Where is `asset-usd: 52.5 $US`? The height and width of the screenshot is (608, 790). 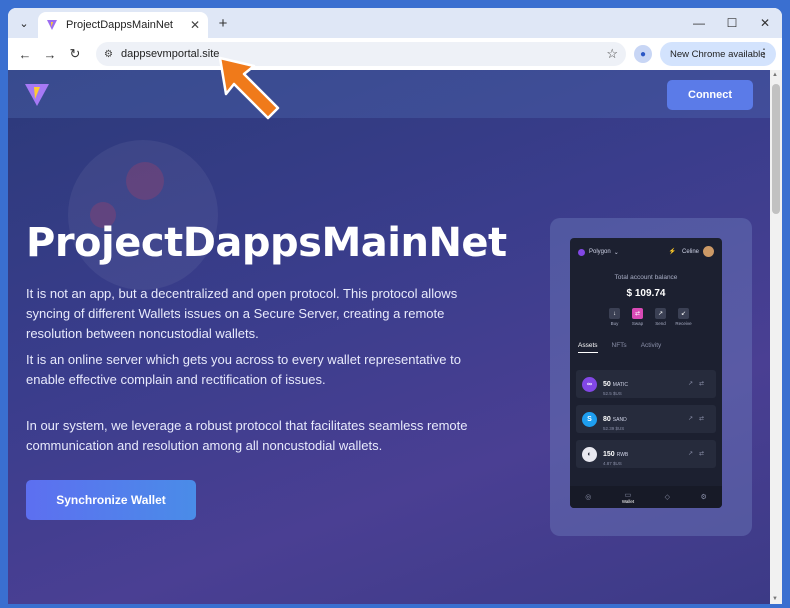
asset-usd: 52.5 $US is located at coordinates (612, 393).